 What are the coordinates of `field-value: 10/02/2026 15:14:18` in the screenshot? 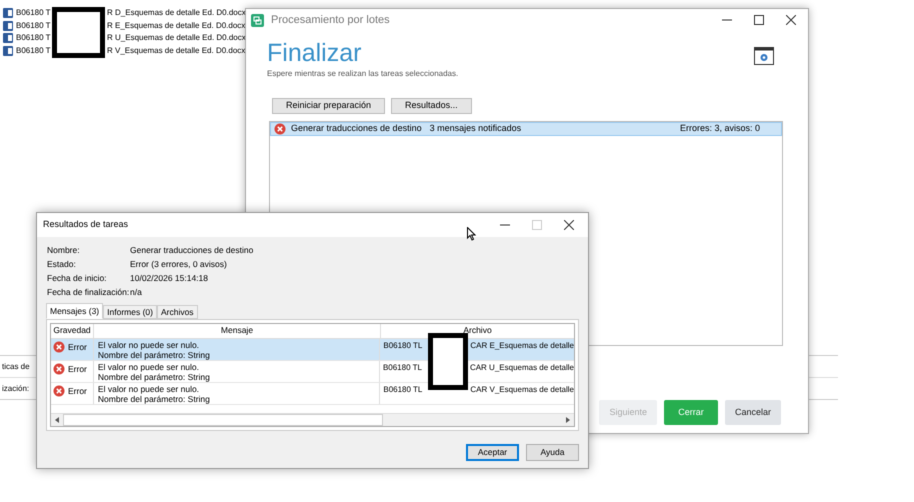 It's located at (169, 278).